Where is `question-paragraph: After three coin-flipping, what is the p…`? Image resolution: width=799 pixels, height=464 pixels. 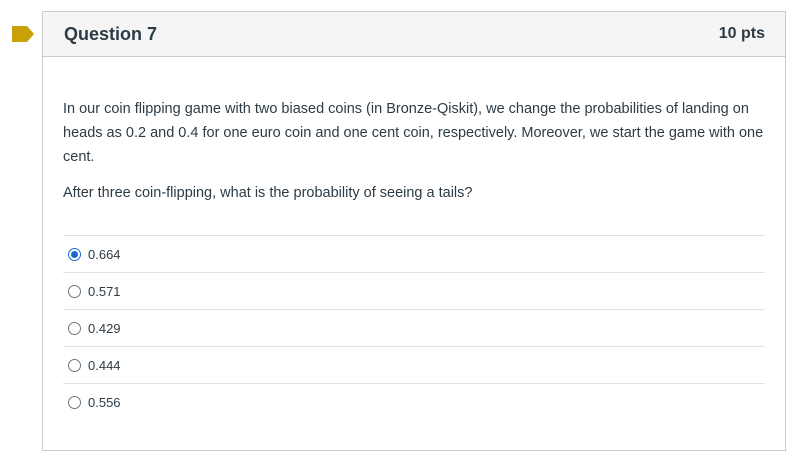 question-paragraph: After three coin-flipping, what is the p… is located at coordinates (268, 193).